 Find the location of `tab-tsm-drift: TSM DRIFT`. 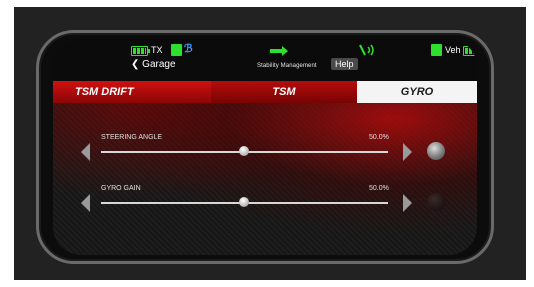

tab-tsm-drift: TSM DRIFT is located at coordinates (132, 92).